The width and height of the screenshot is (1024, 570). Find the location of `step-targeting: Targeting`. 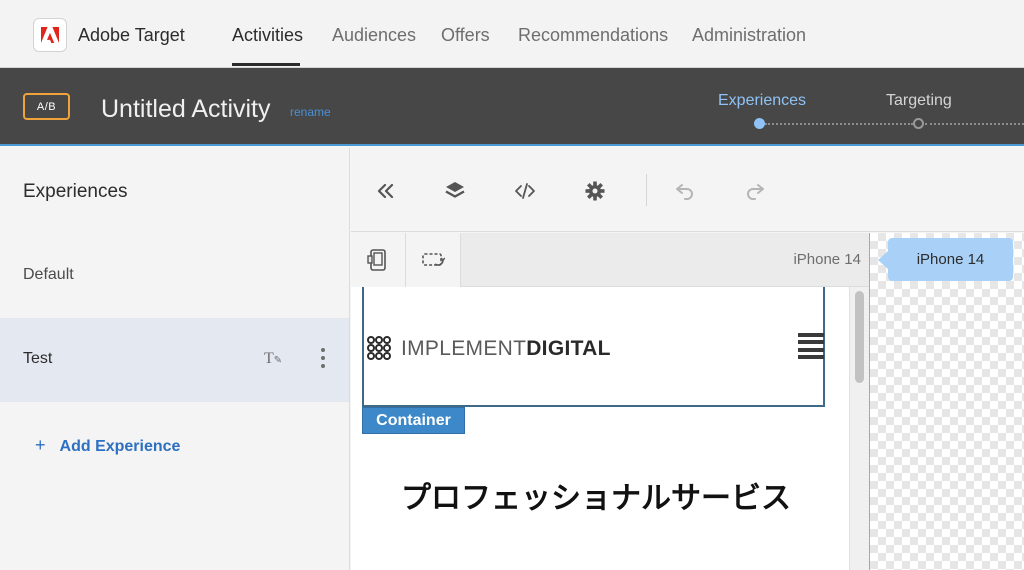

step-targeting: Targeting is located at coordinates (919, 101).